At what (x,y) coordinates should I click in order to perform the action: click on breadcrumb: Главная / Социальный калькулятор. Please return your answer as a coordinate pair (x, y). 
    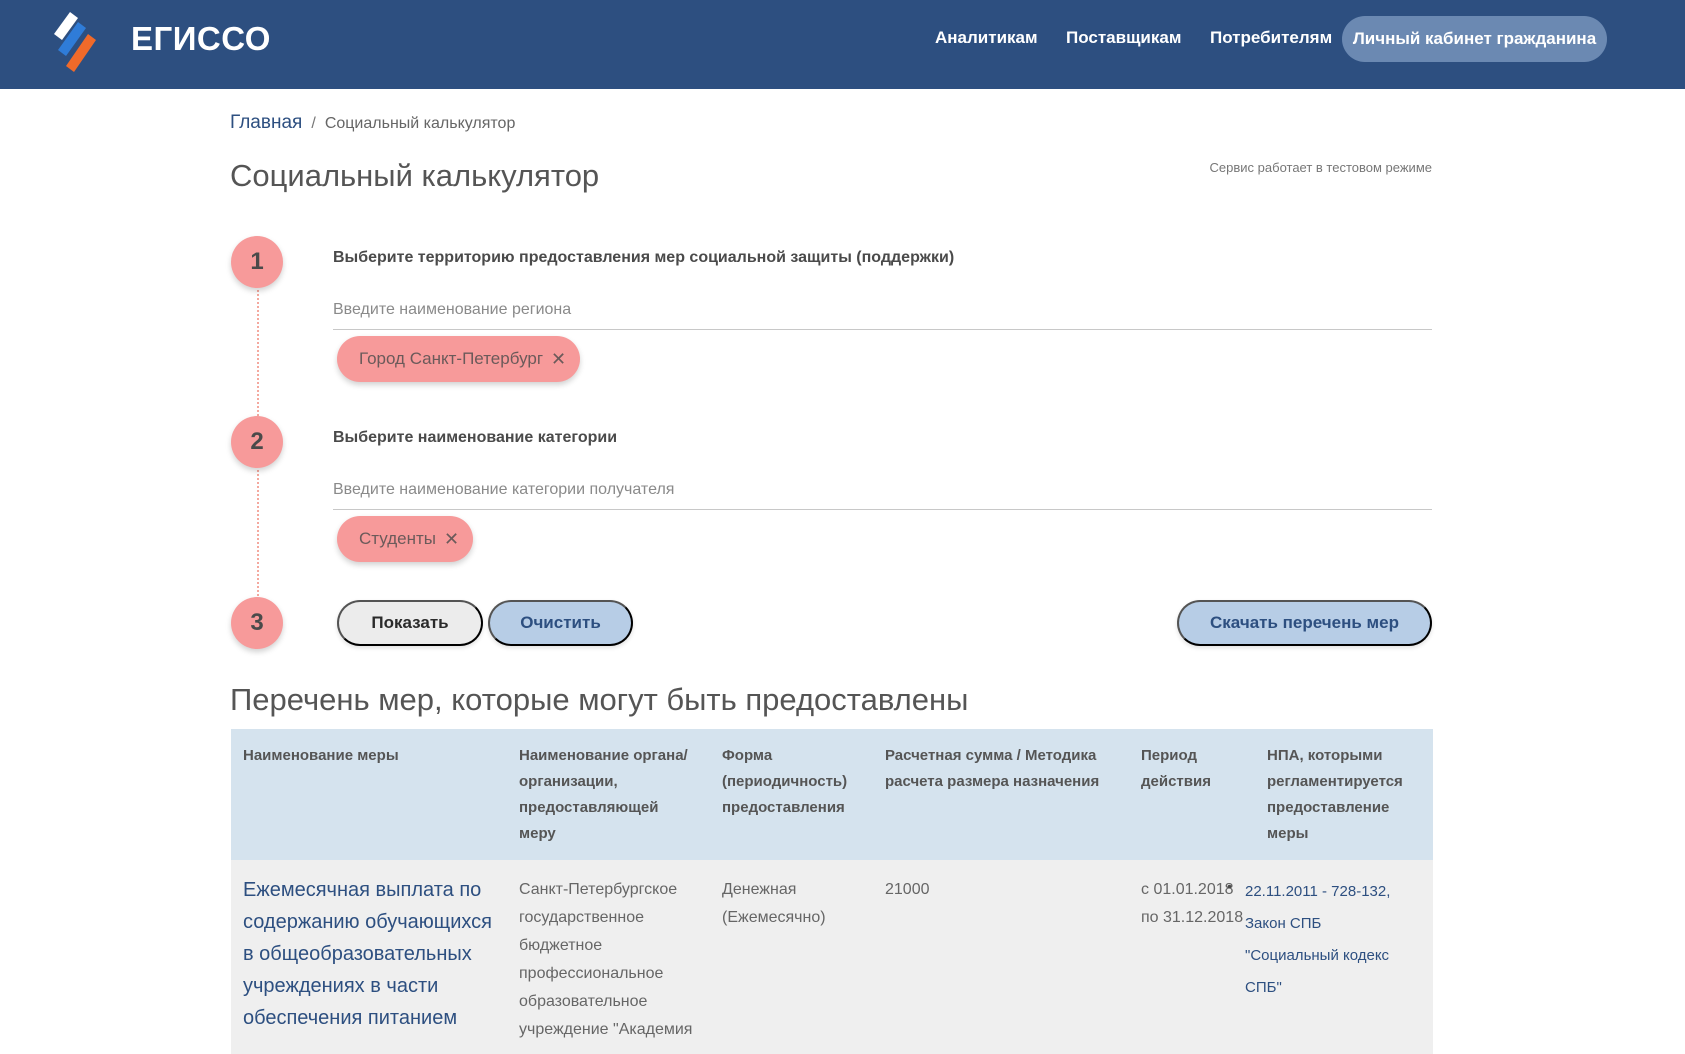
    Looking at the image, I should click on (372, 123).